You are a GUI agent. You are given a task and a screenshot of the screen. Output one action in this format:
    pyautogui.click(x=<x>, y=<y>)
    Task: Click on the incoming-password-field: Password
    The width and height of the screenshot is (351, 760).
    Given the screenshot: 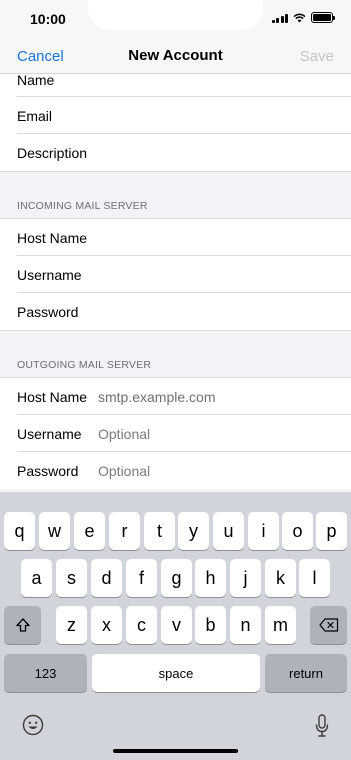 What is the action you would take?
    pyautogui.click(x=175, y=311)
    